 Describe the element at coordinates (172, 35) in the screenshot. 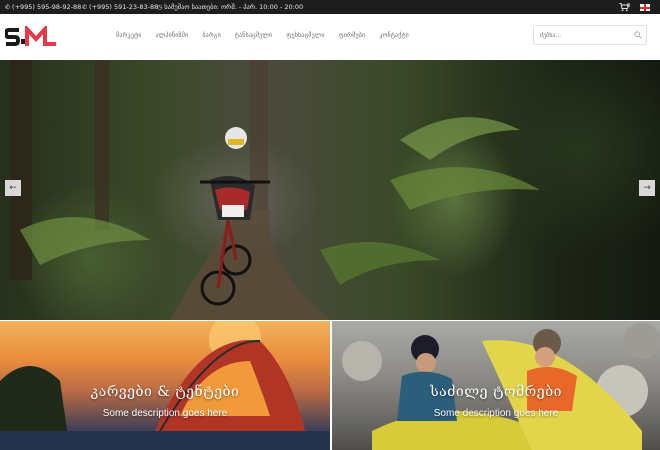

I see `nav-item-climbing: ალპინიზმი` at that location.